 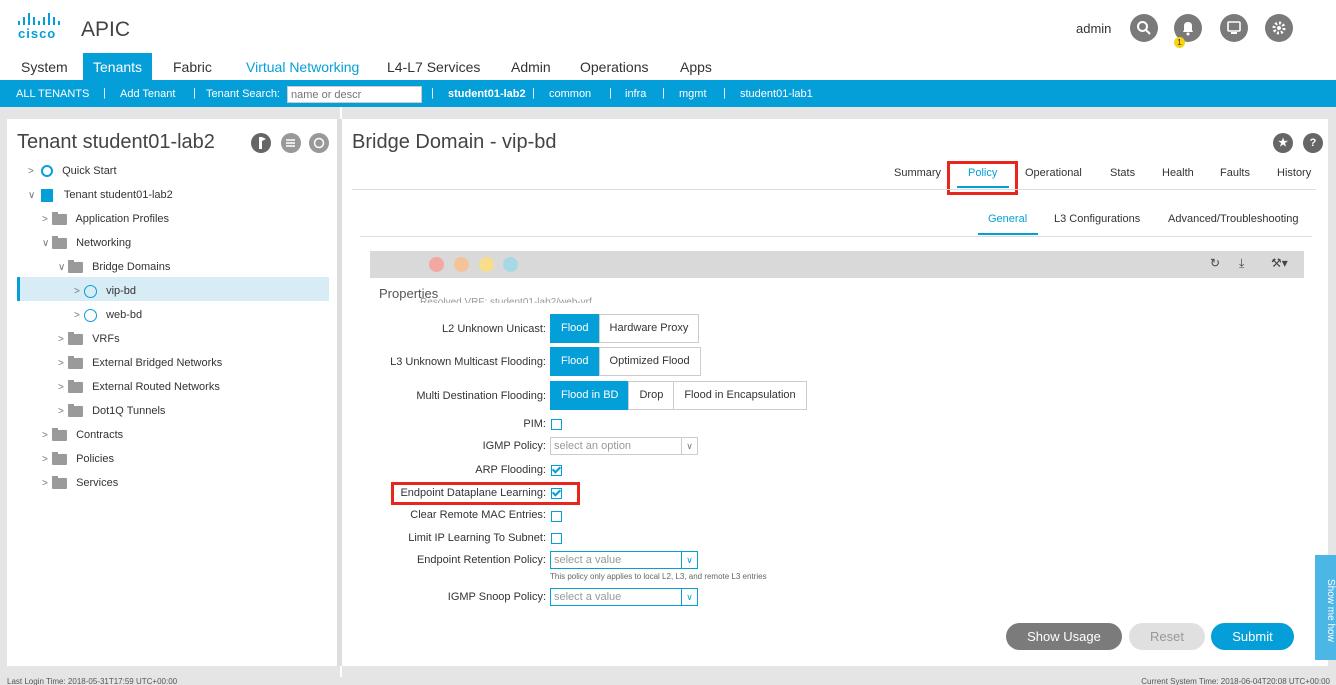 What do you see at coordinates (556, 470) in the screenshot?
I see `arp-flooding-checkbox` at bounding box center [556, 470].